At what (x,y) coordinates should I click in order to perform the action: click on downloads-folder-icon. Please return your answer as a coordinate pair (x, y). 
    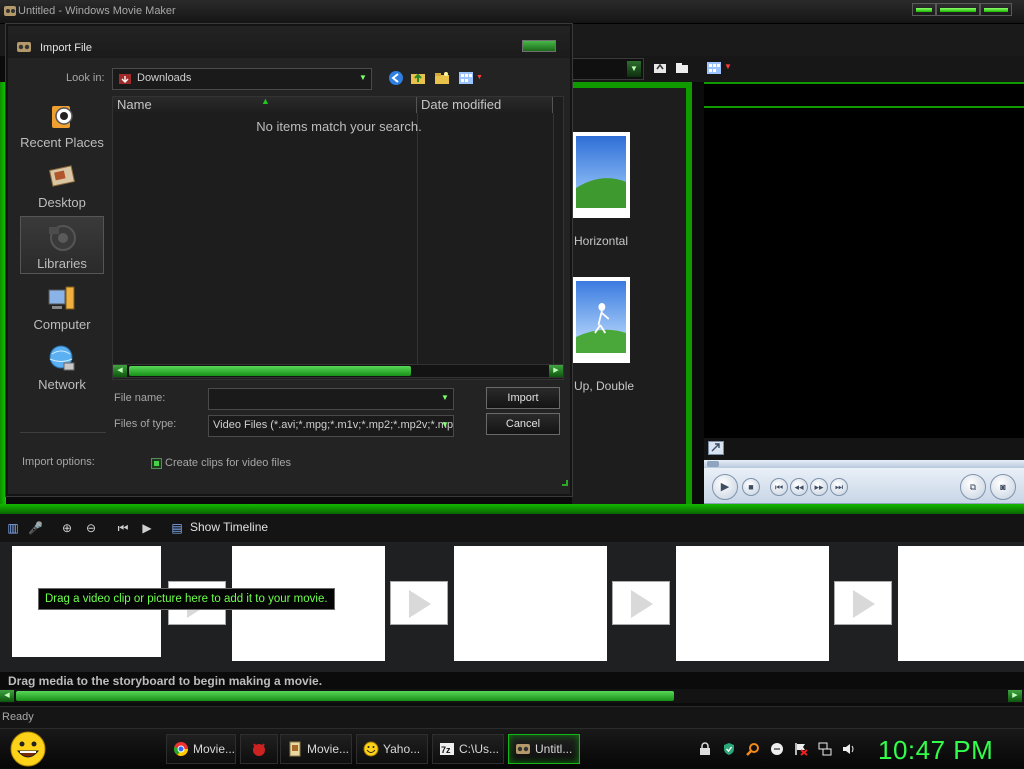
    Looking at the image, I should click on (125, 79).